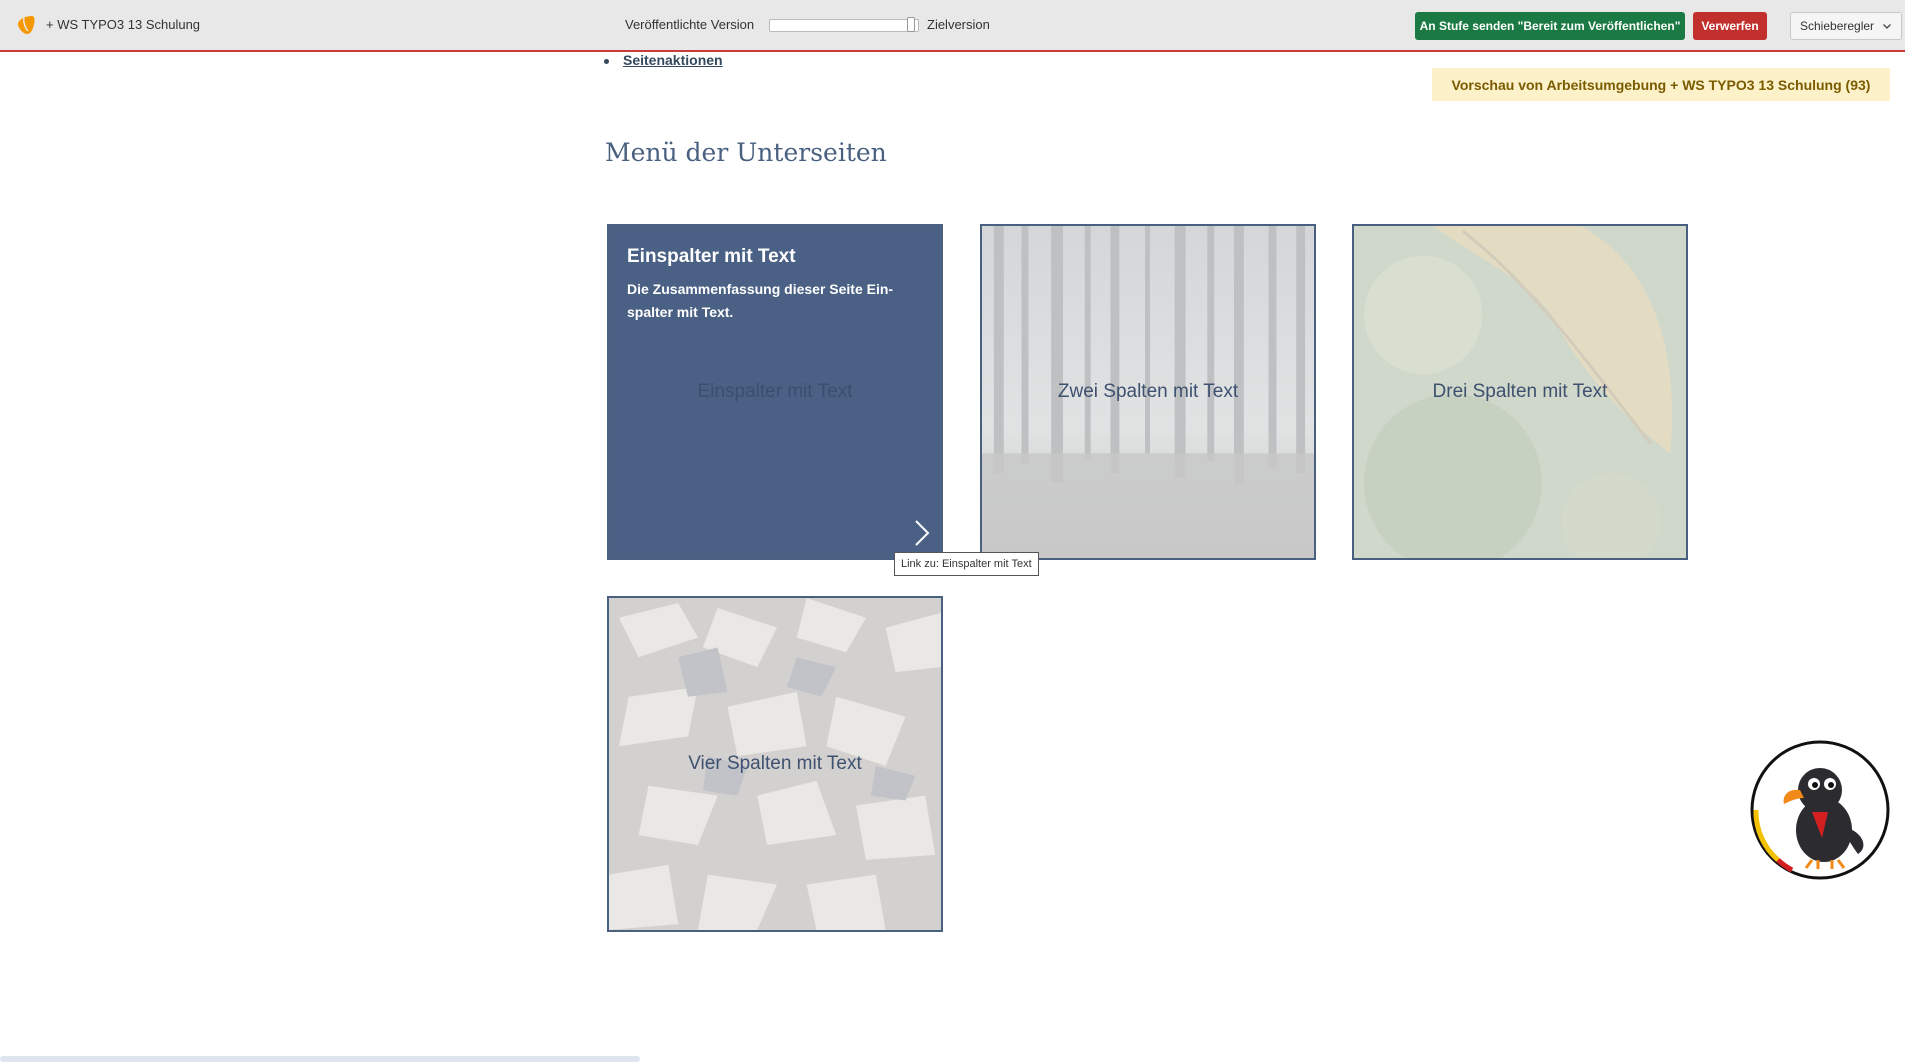 The height and width of the screenshot is (1062, 1905). What do you see at coordinates (26, 25) in the screenshot?
I see `typo3-logo-icon` at bounding box center [26, 25].